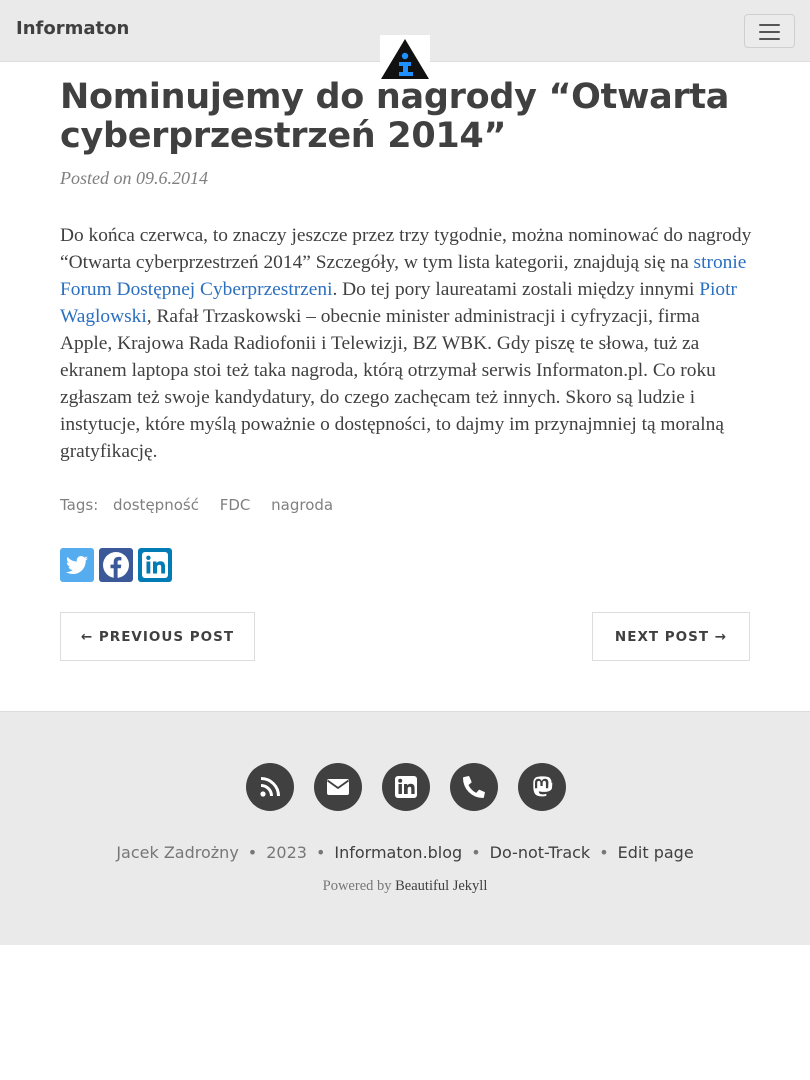 The height and width of the screenshot is (1080, 810). I want to click on powered-by: Powered by Beautiful Jekyll, so click(405, 886).